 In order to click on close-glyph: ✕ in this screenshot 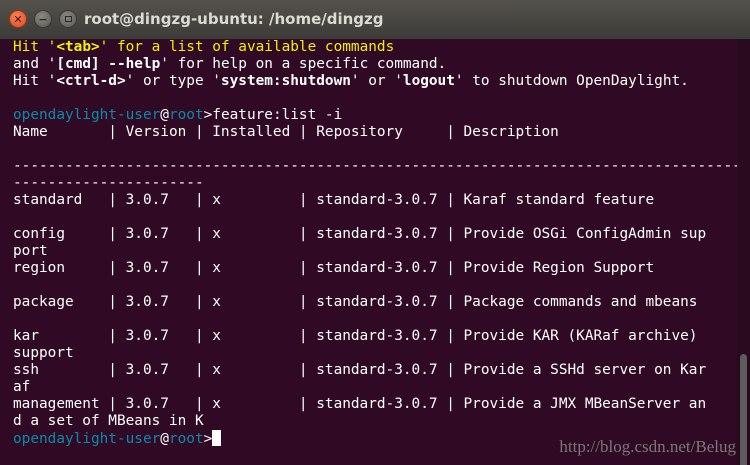, I will do `click(18, 19)`.